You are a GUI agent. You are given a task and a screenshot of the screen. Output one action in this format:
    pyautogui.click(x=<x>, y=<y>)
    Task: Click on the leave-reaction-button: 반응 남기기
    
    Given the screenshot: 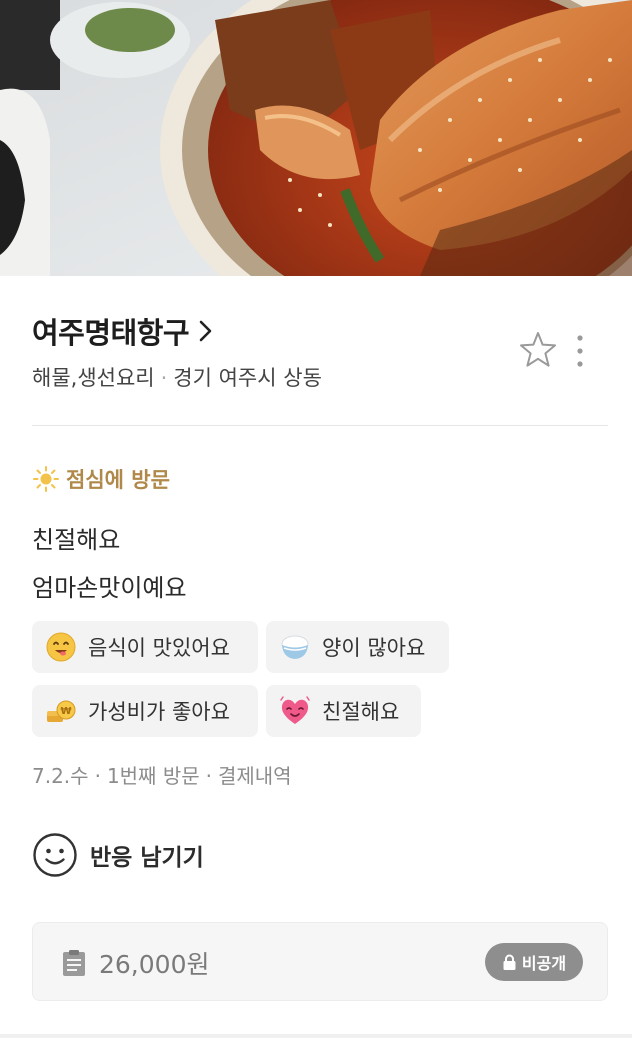 What is the action you would take?
    pyautogui.click(x=118, y=855)
    